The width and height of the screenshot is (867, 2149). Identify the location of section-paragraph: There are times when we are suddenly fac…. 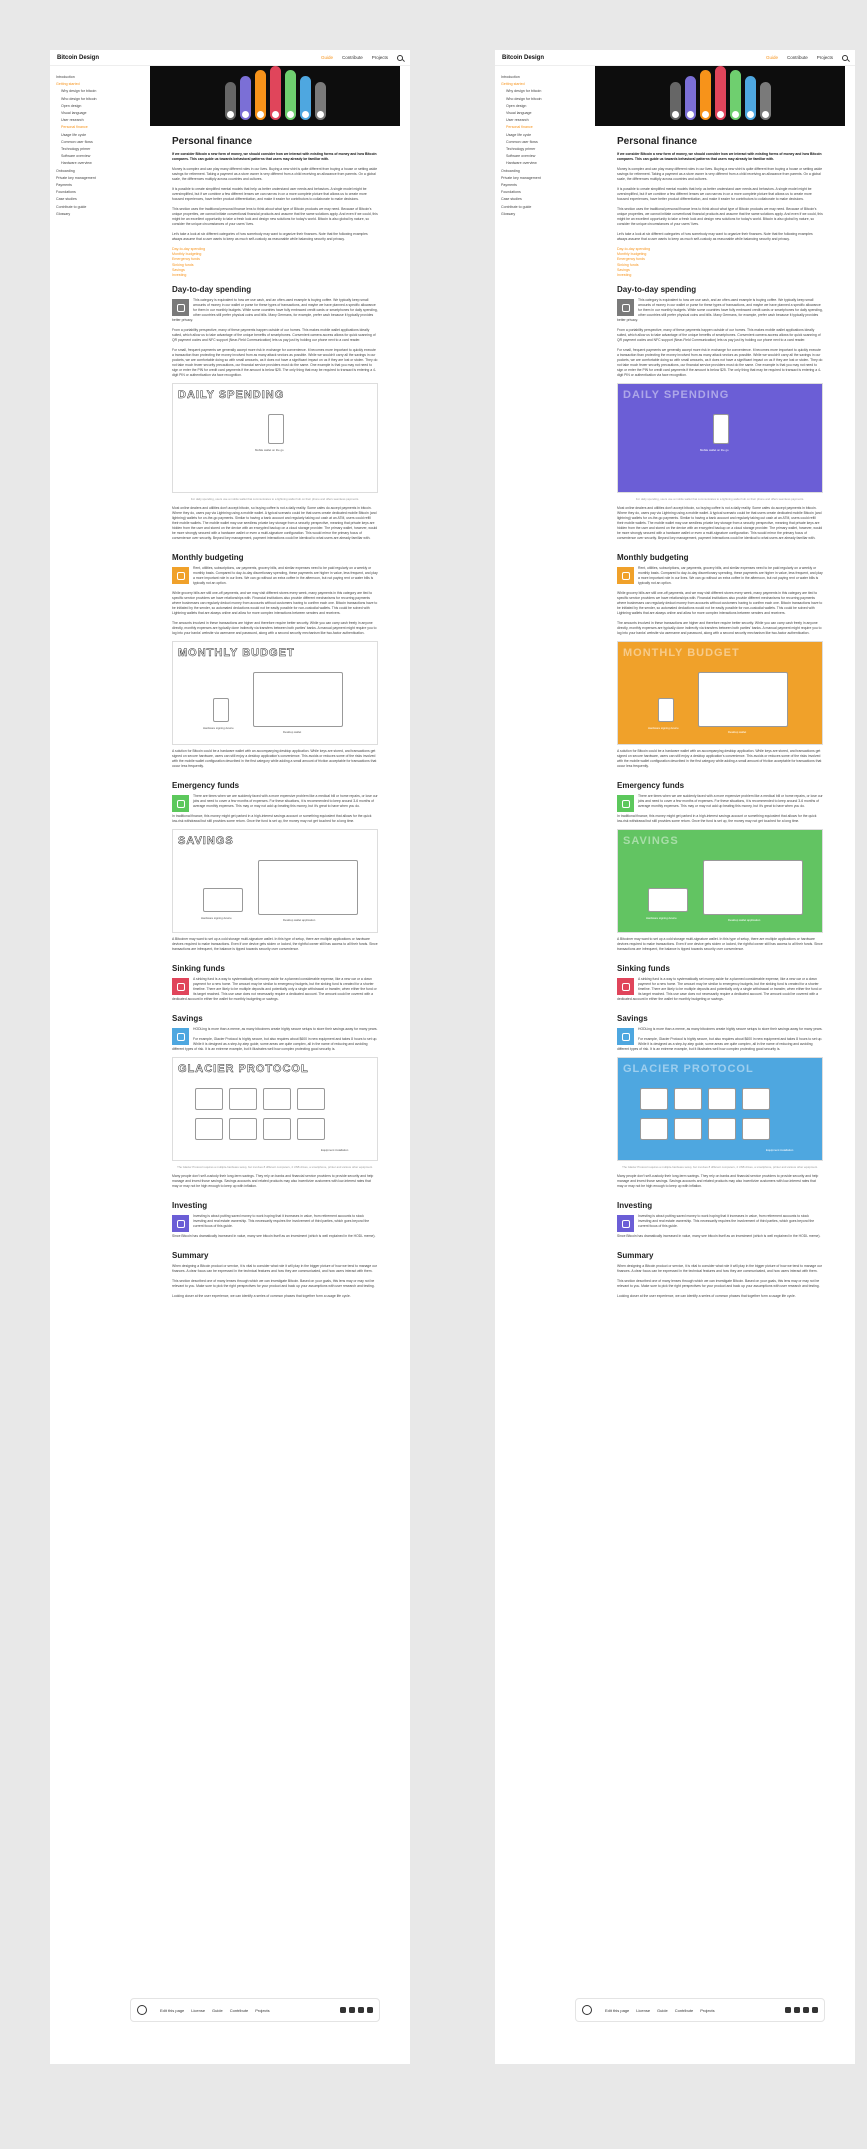
(285, 801).